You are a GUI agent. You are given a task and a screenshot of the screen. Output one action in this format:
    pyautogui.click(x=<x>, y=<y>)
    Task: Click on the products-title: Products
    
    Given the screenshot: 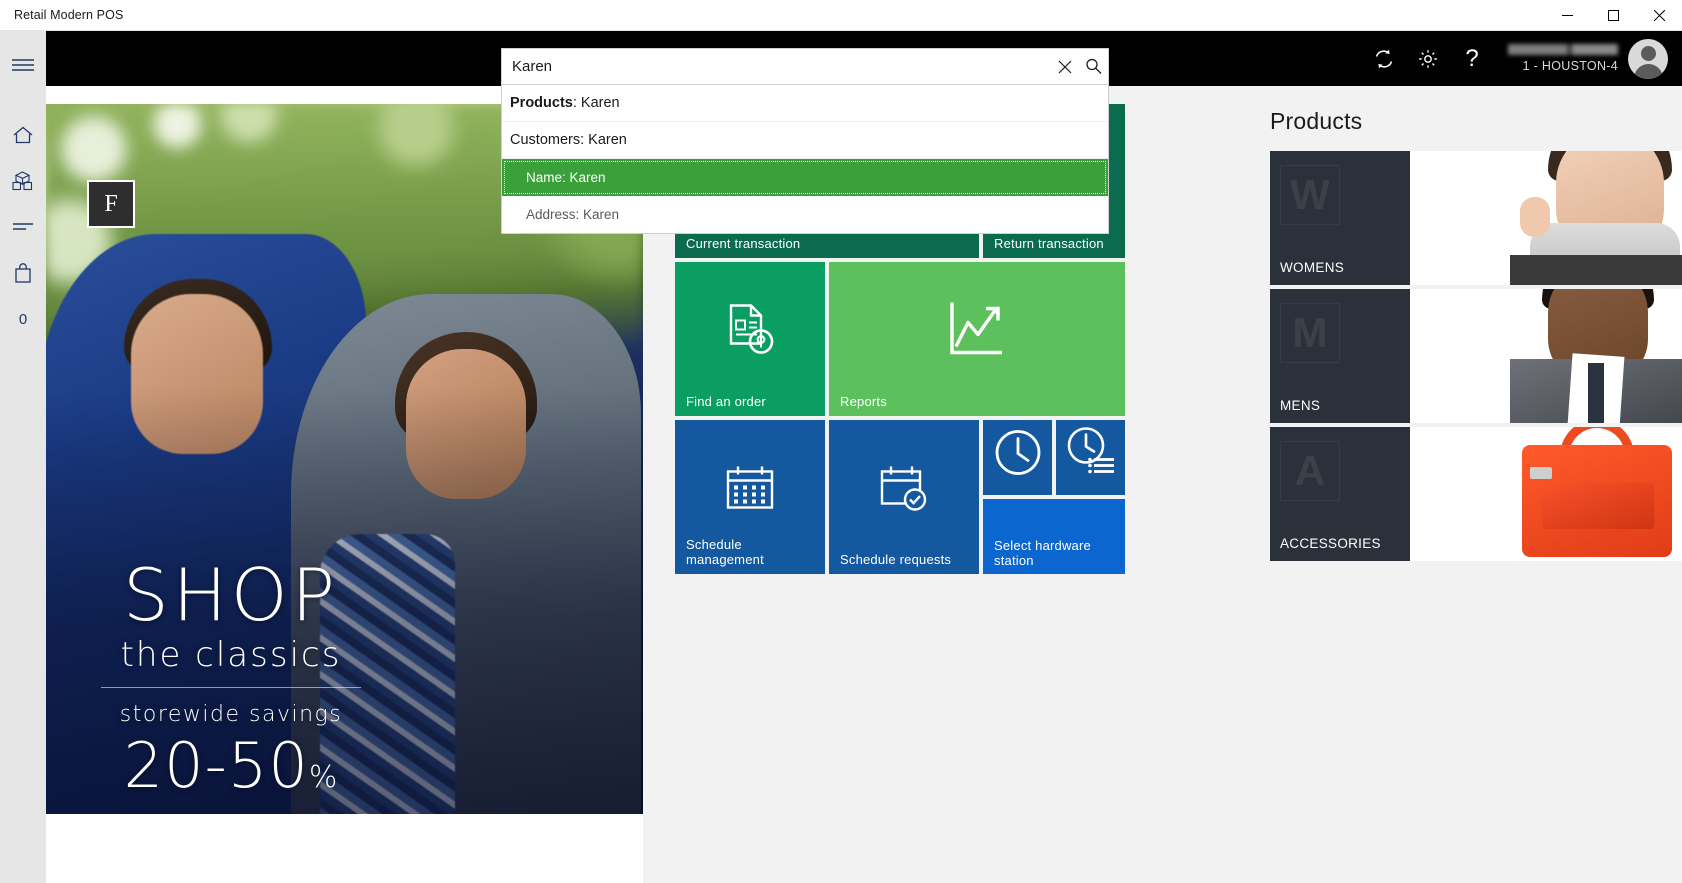 What is the action you would take?
    pyautogui.click(x=1316, y=121)
    